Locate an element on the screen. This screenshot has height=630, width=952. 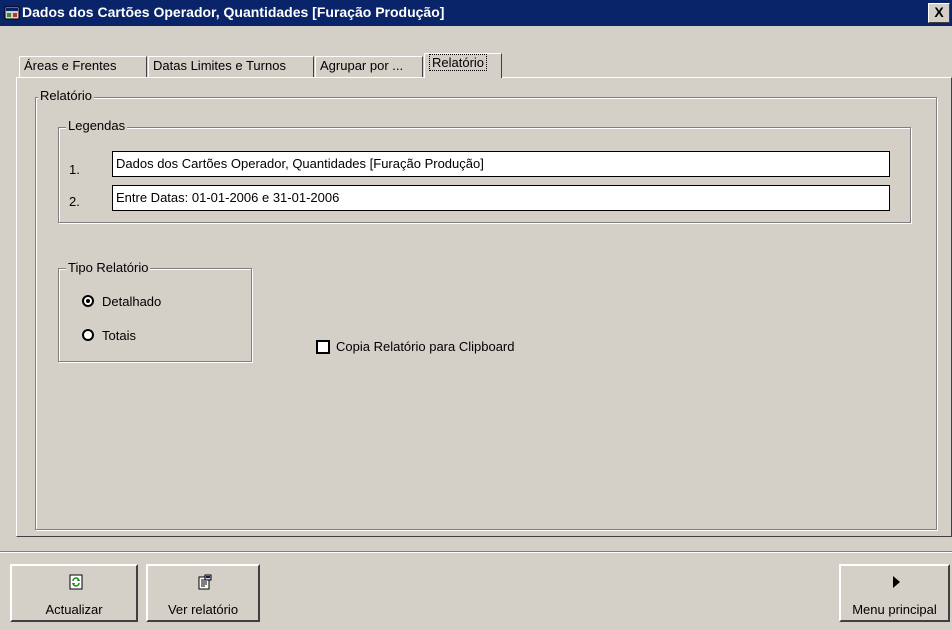
legend-line-2-value: Entre Datas: 01-01-2006 e 31-01-2006 is located at coordinates (228, 197).